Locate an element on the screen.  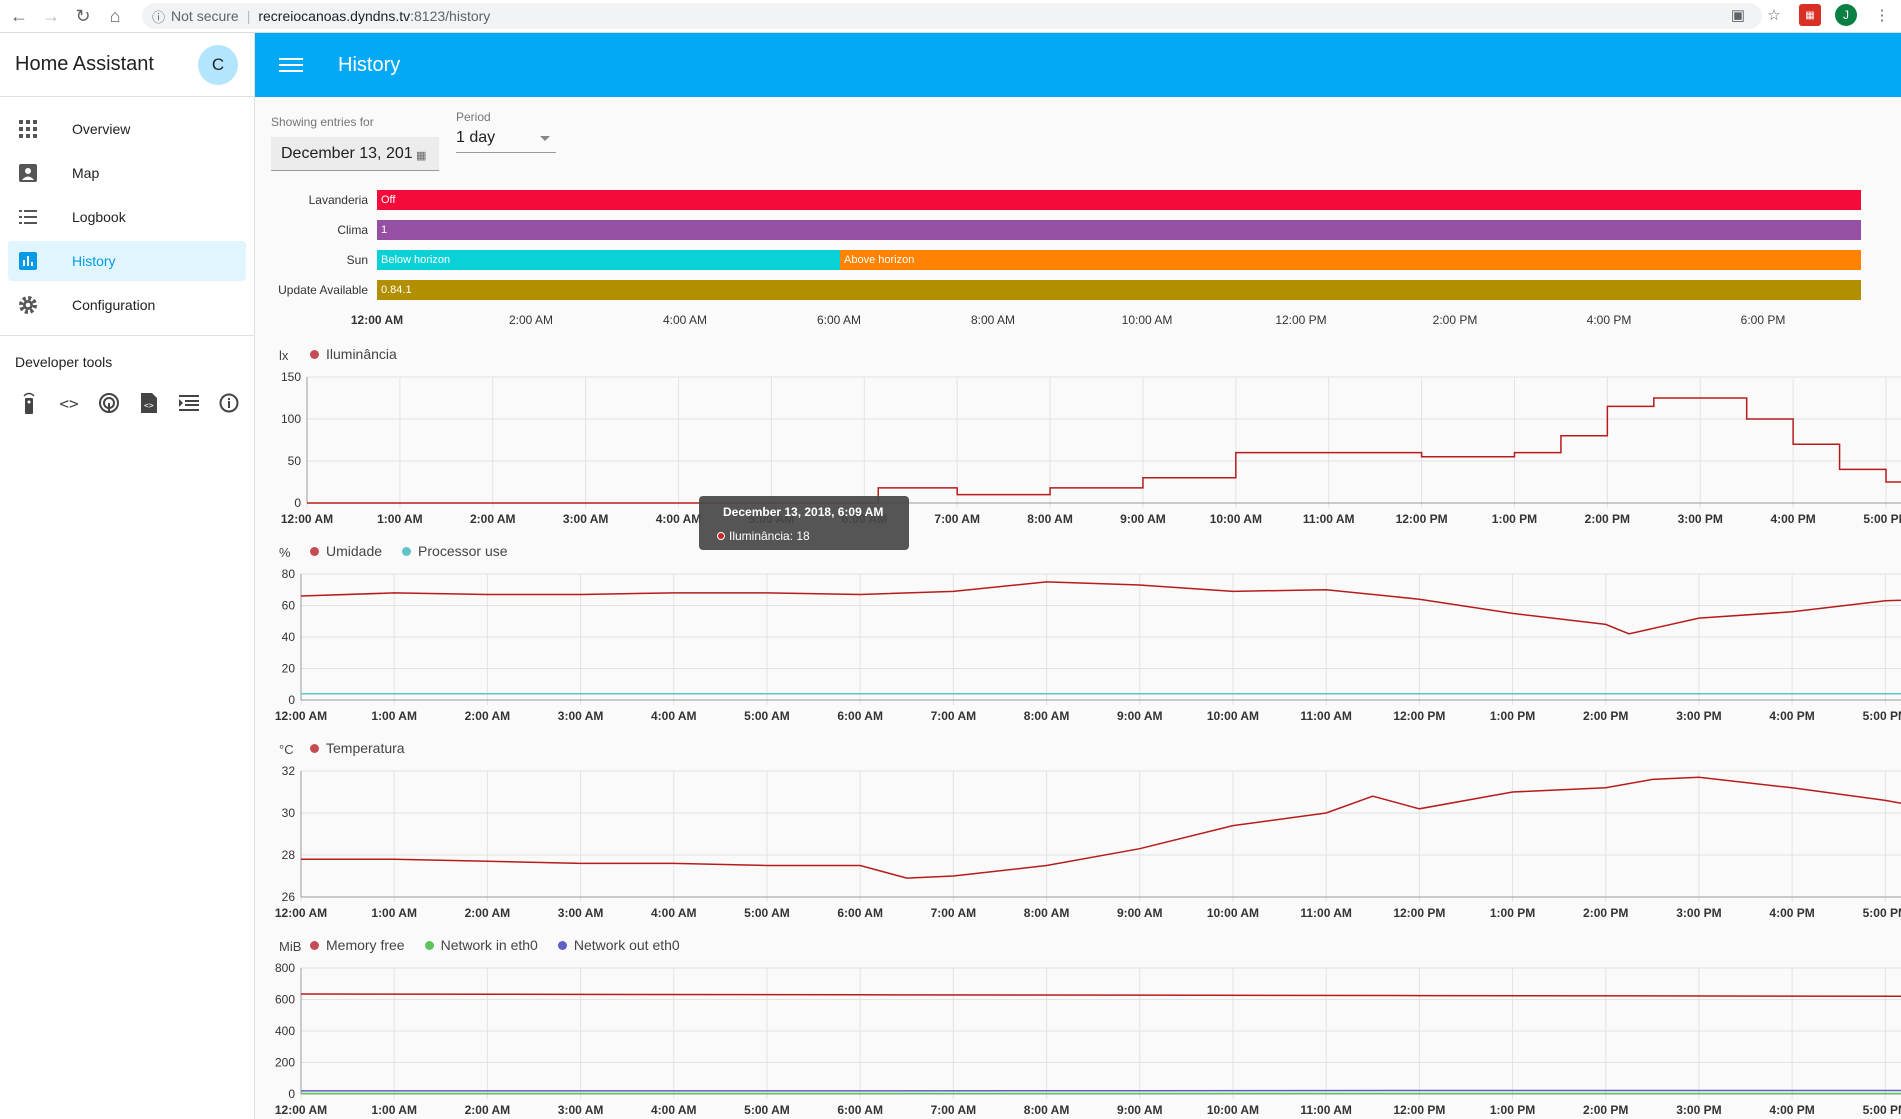
menu-icon is located at coordinates (291, 65).